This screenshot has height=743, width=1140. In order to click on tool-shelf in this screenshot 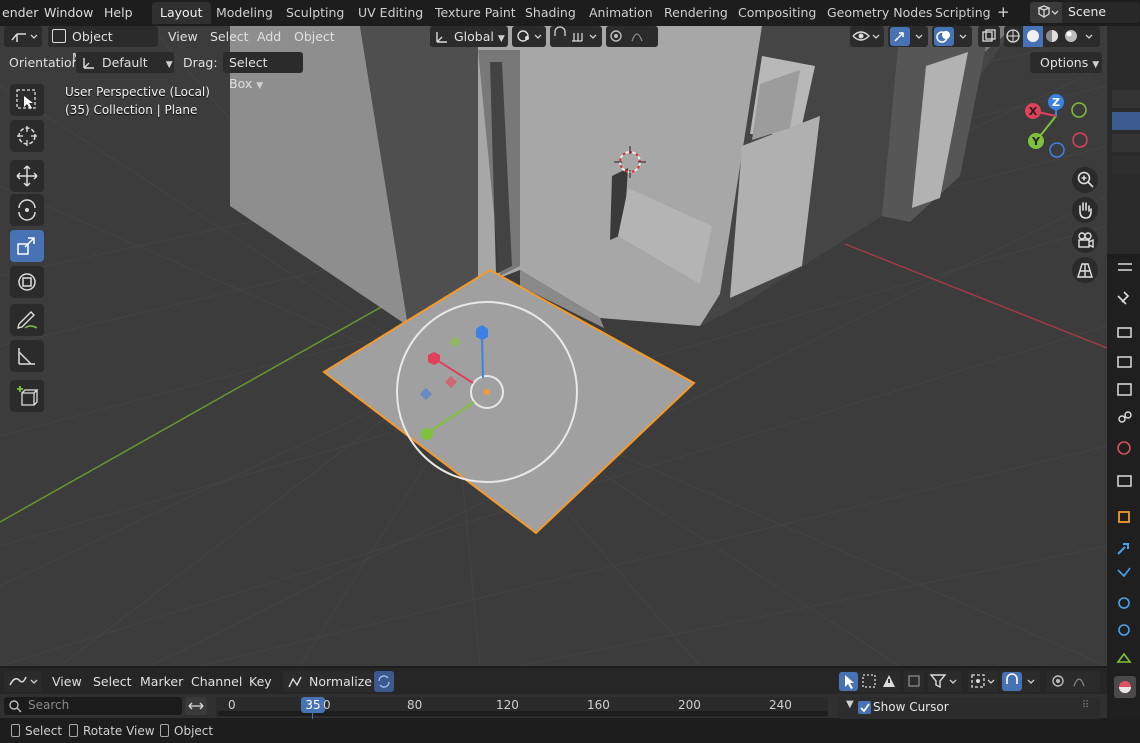, I will do `click(28, 249)`.